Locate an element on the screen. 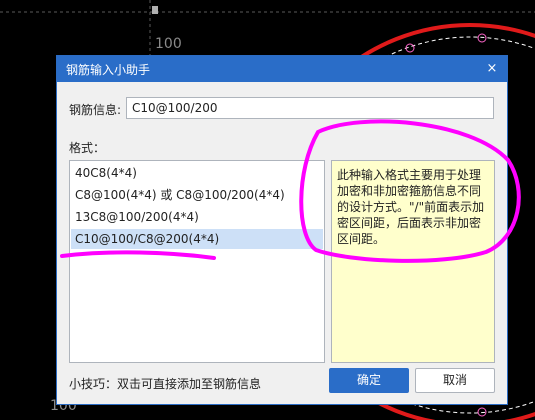  rebar-info-label: 钢筋信息: is located at coordinates (95, 110).